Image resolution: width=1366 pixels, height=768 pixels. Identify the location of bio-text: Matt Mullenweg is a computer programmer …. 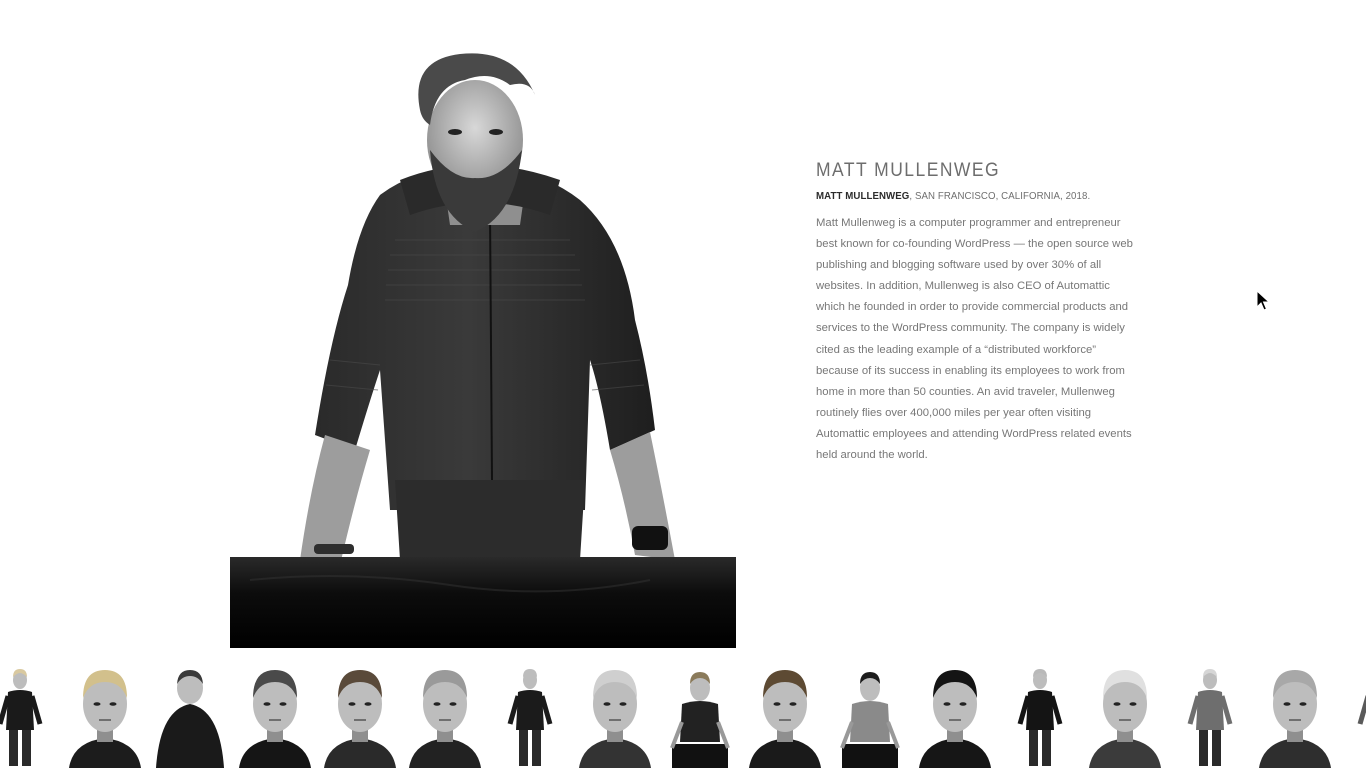
(974, 339).